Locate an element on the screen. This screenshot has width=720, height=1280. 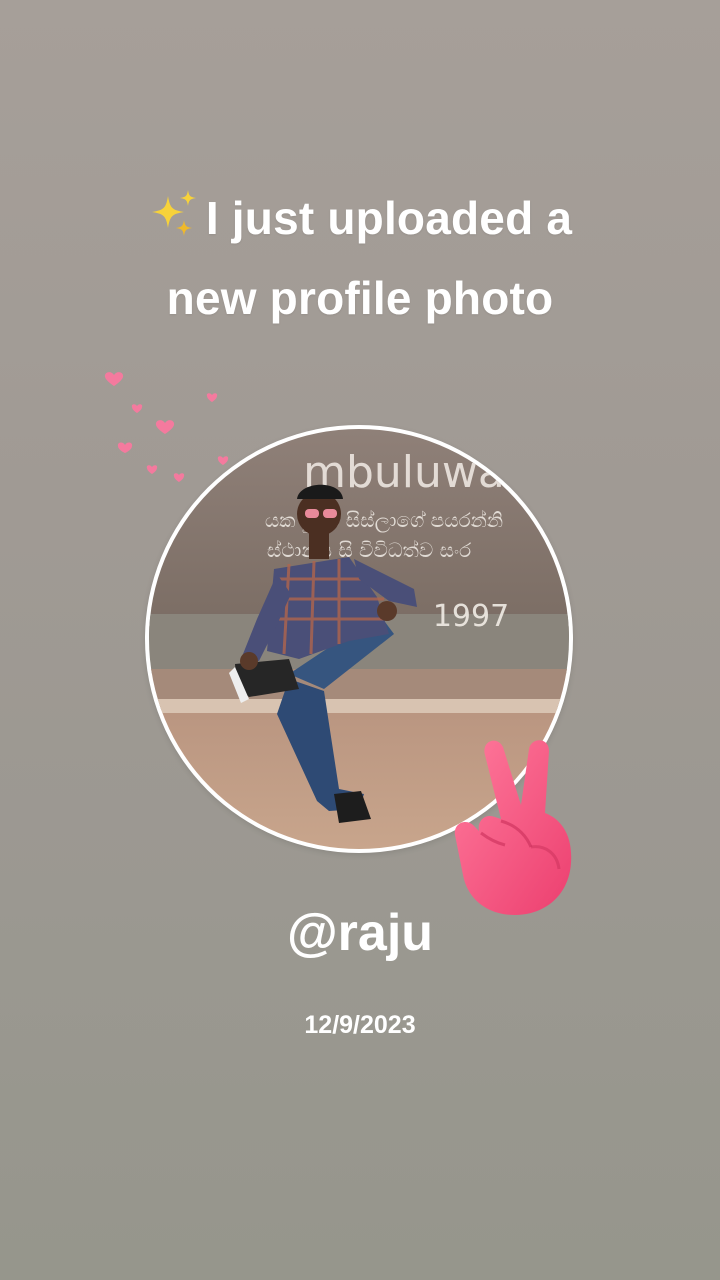
profile-handle: @raju is located at coordinates (360, 933).